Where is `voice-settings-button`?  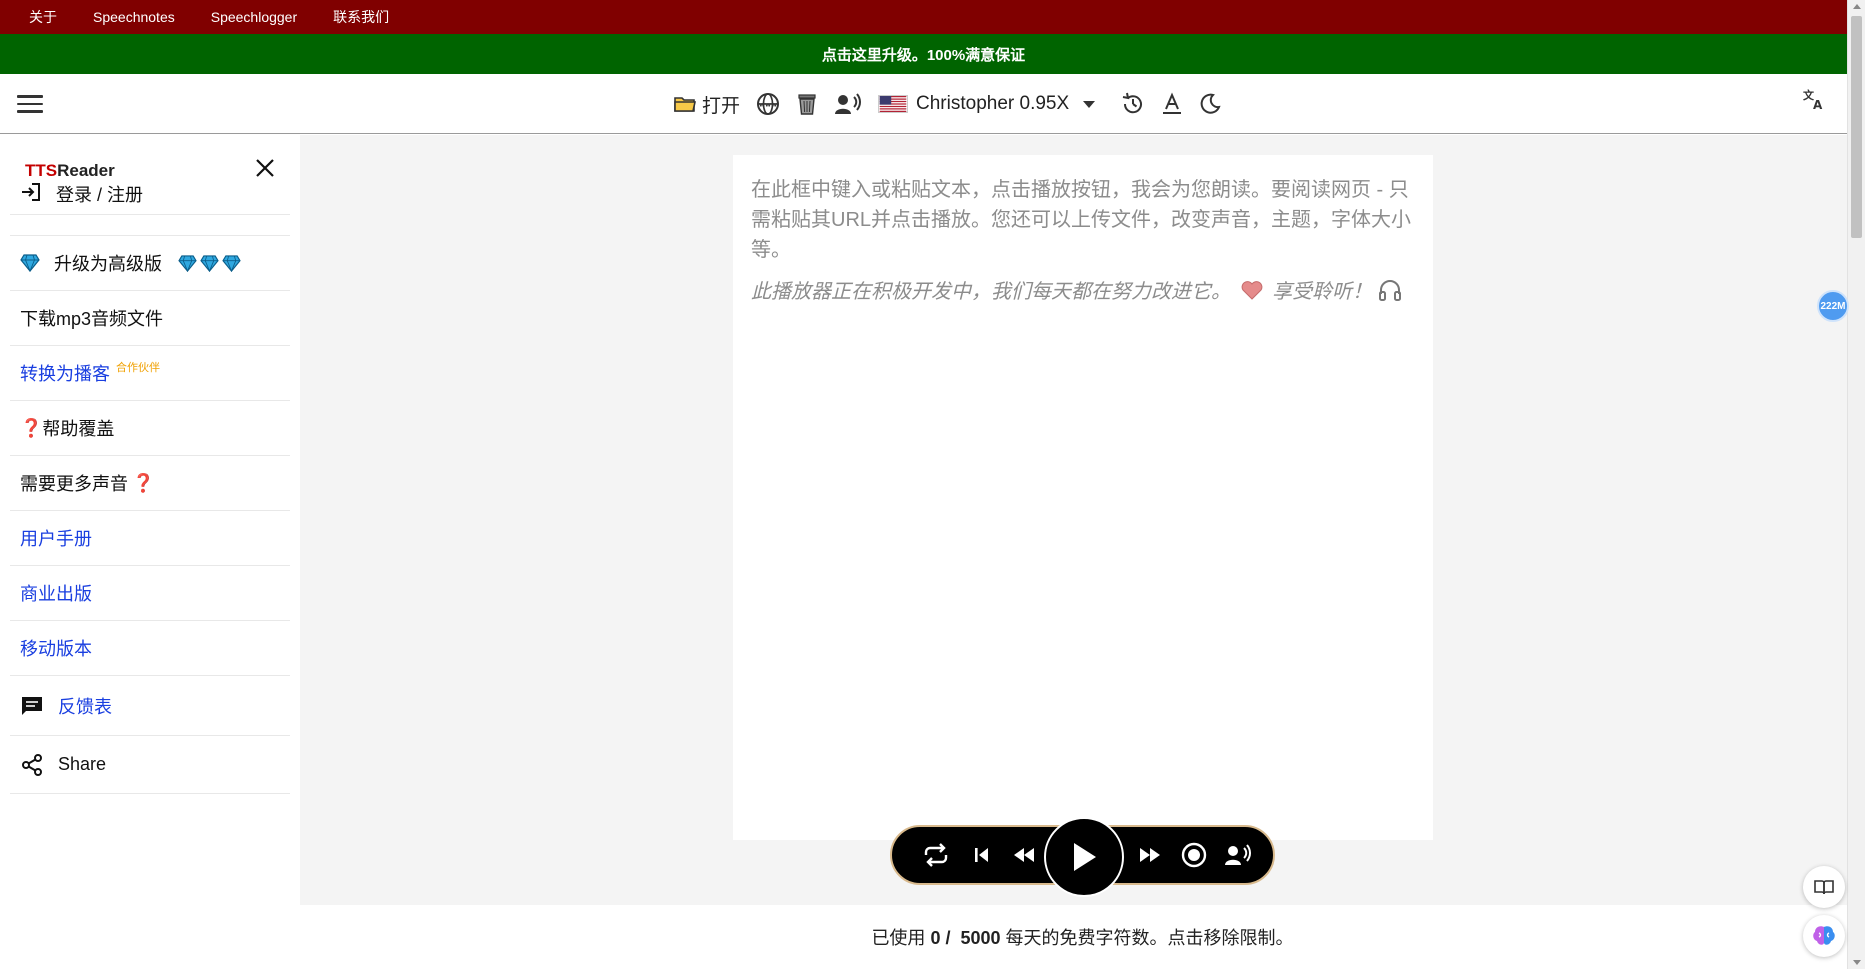
voice-settings-button is located at coordinates (1238, 855).